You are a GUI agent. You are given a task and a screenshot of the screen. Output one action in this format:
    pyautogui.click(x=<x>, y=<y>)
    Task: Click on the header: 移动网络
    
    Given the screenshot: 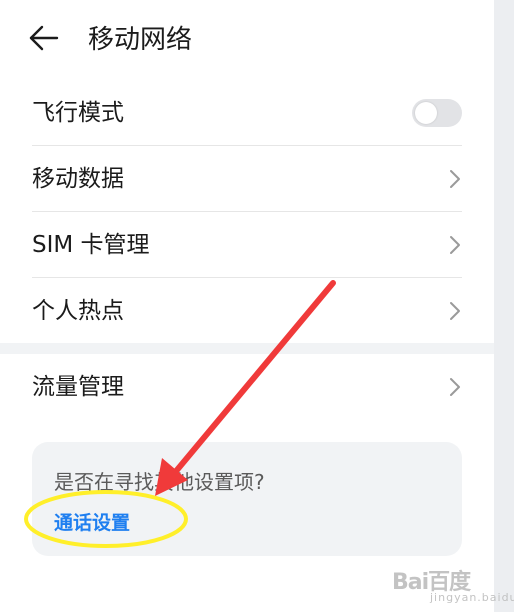 What is the action you would take?
    pyautogui.click(x=247, y=40)
    